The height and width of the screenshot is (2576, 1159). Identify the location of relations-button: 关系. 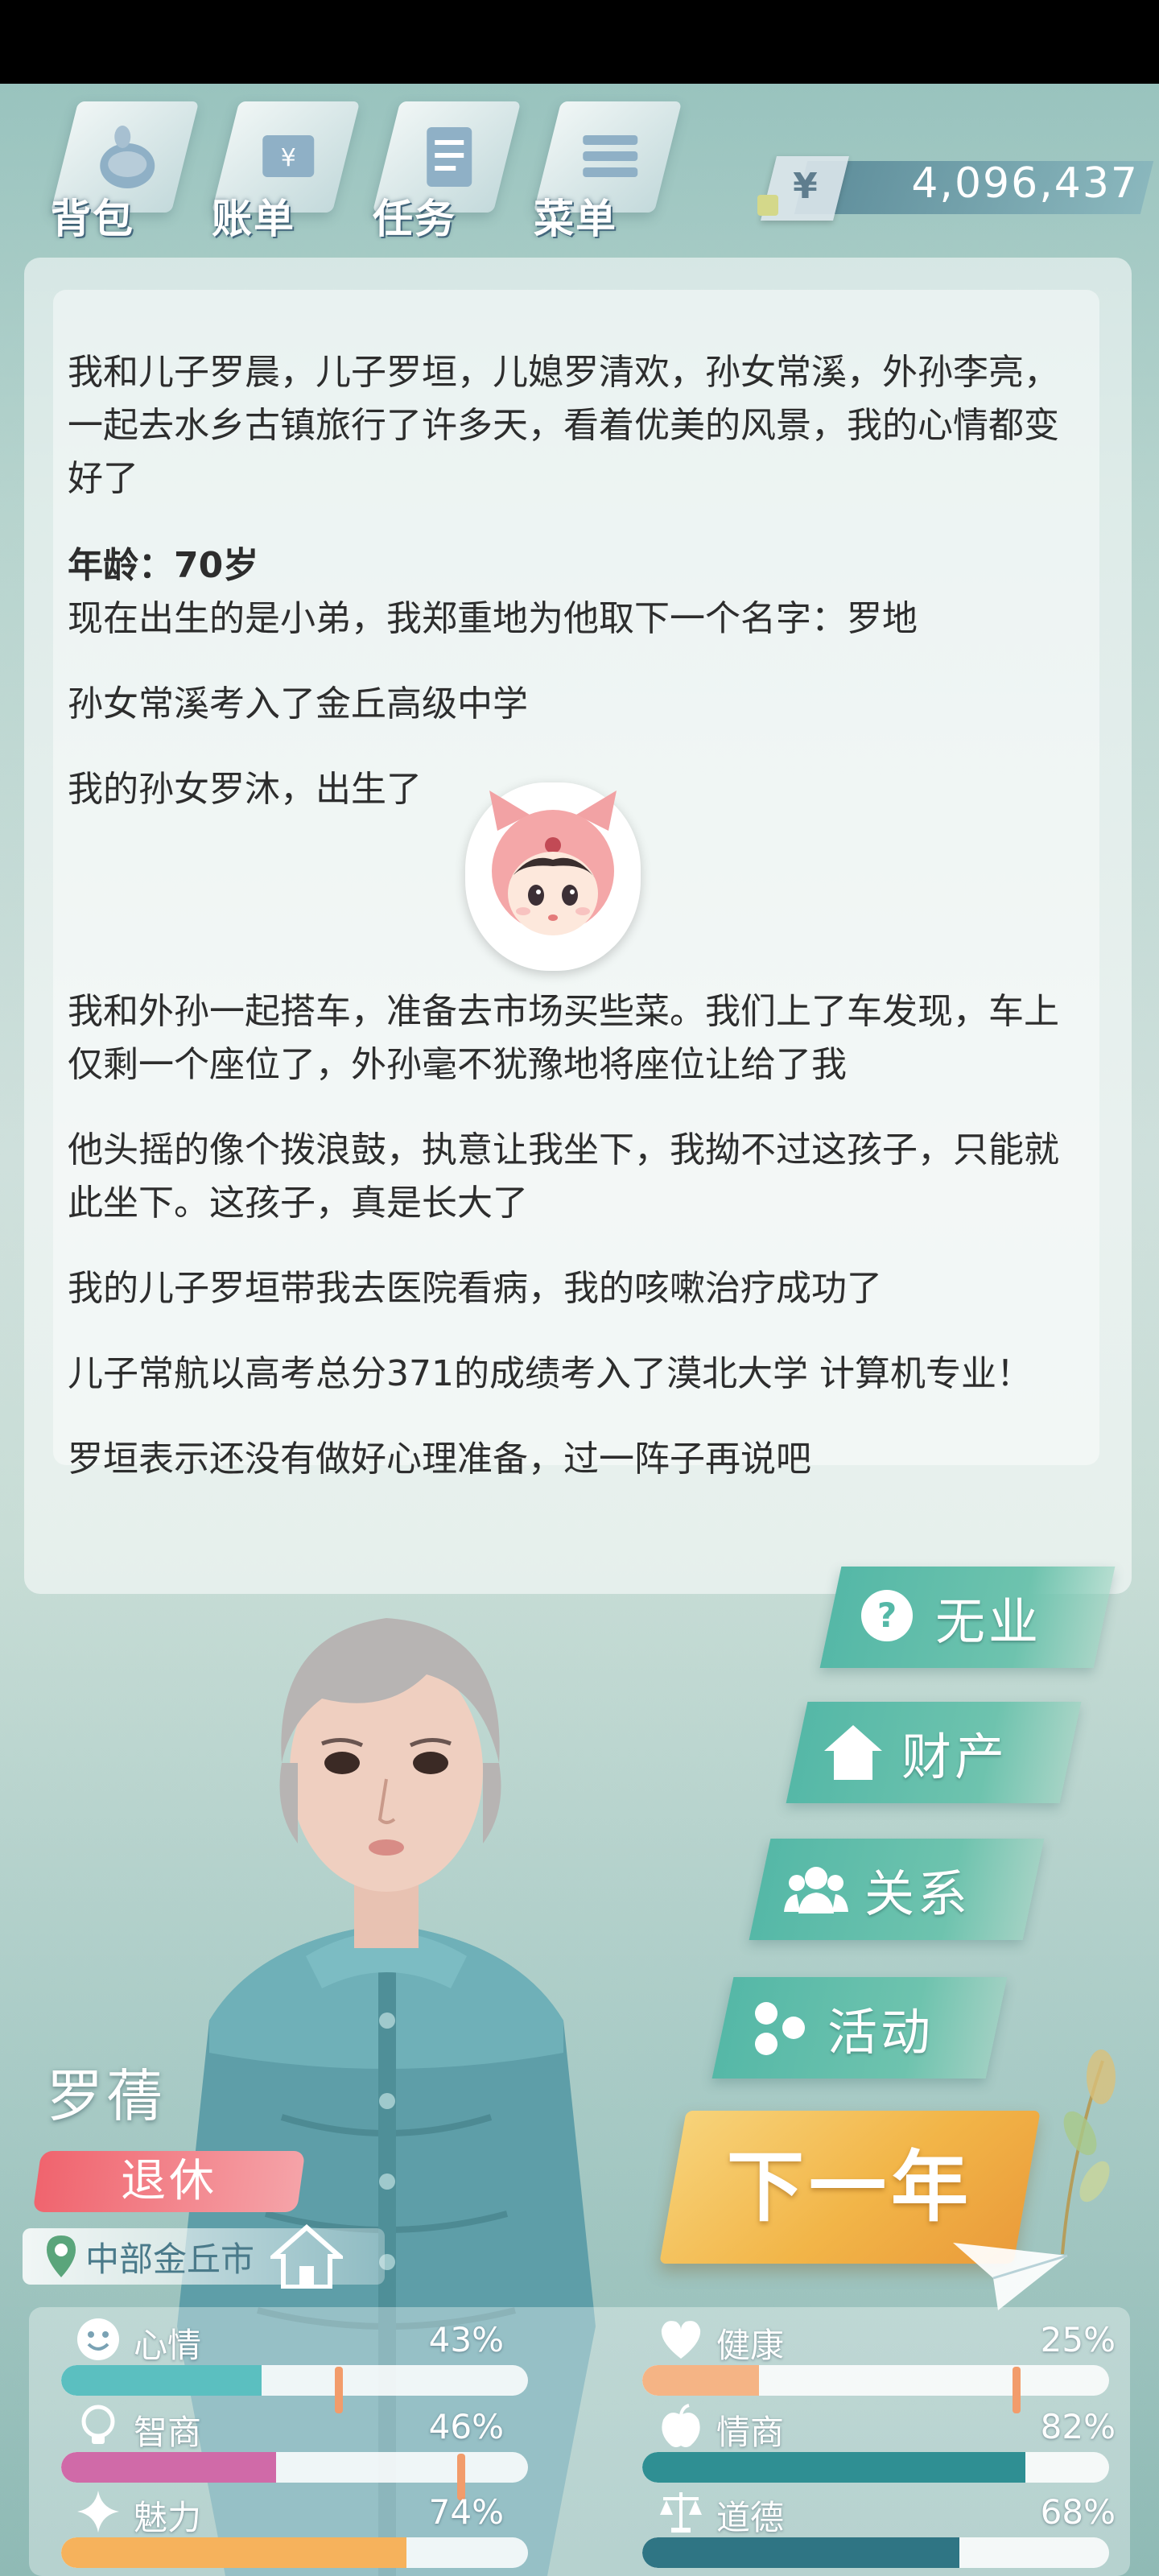
(897, 1889).